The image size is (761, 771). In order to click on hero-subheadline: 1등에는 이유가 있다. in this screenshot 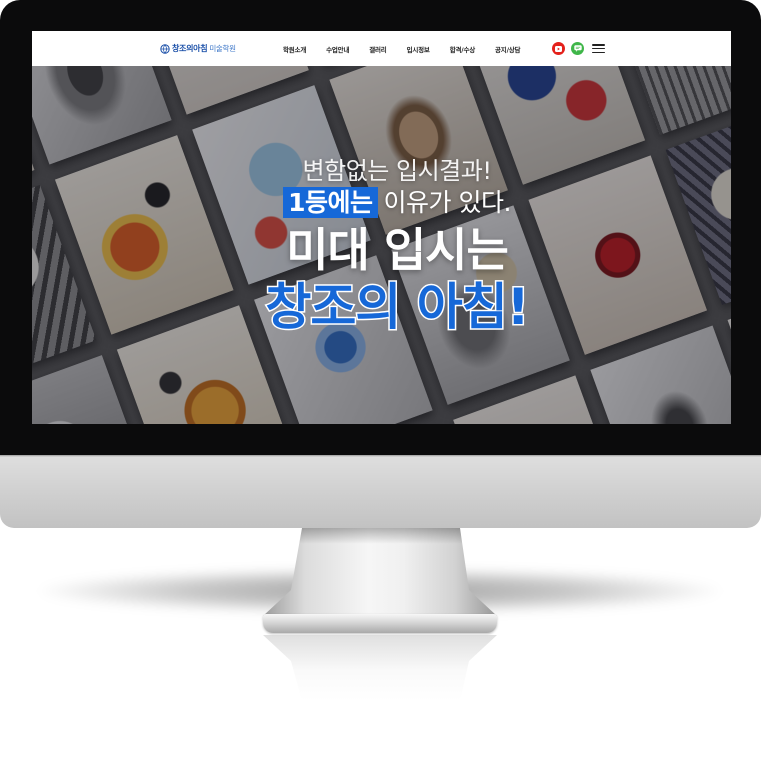, I will do `click(397, 202)`.